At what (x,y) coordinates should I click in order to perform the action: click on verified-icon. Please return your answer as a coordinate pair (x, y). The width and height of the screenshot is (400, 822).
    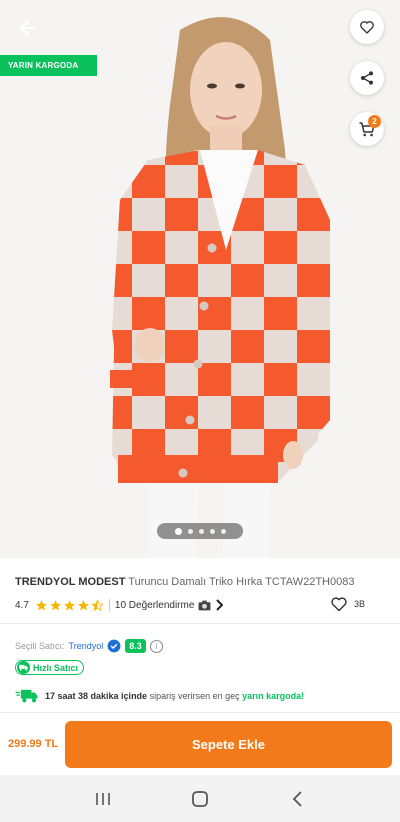
    Looking at the image, I should click on (114, 646).